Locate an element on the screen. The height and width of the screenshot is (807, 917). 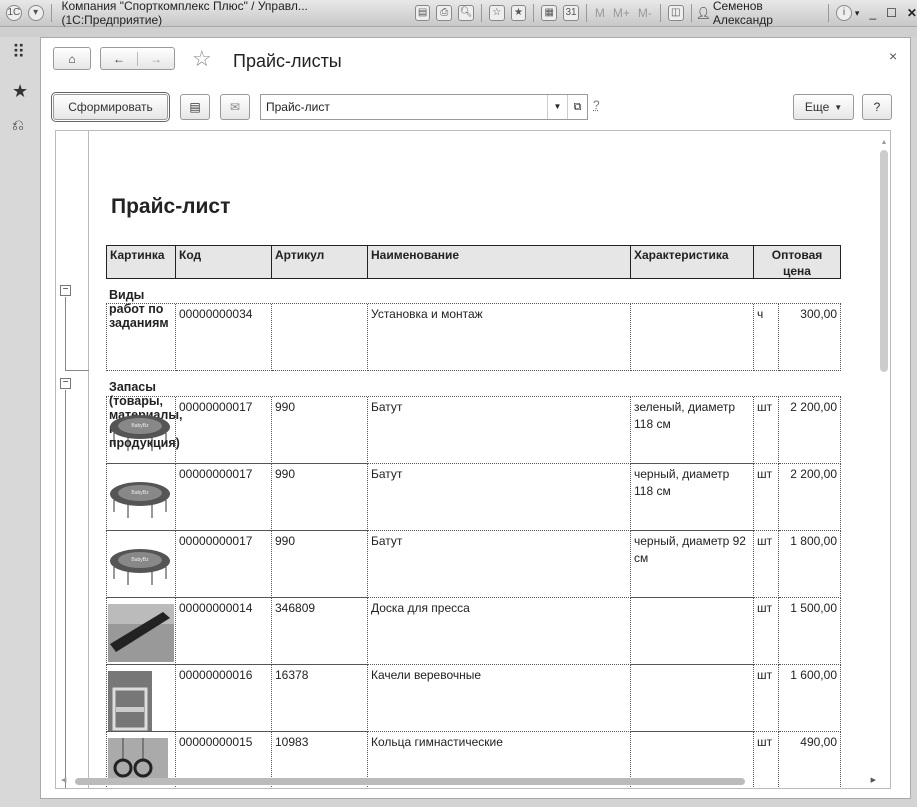
cell-article: 16378 is located at coordinates (320, 698).